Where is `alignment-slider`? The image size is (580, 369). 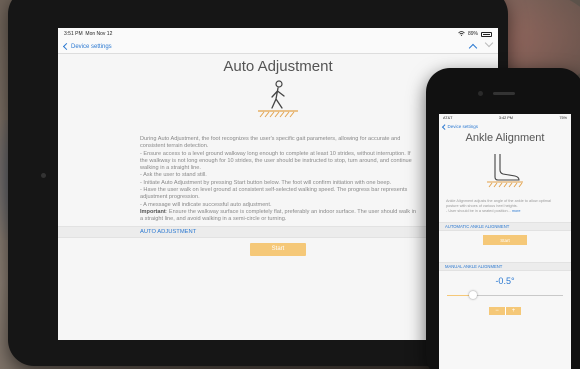 alignment-slider is located at coordinates (505, 295).